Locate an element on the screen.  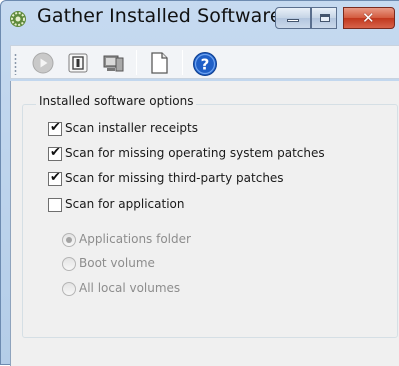
radio-label: Boot volume is located at coordinates (117, 263).